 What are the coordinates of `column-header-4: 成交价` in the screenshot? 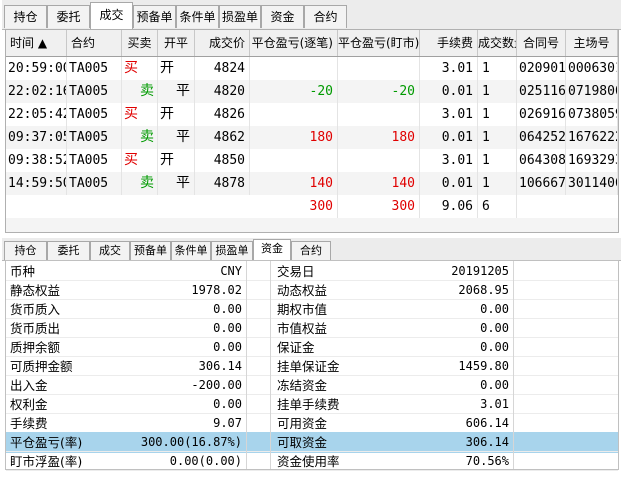 It's located at (222, 43).